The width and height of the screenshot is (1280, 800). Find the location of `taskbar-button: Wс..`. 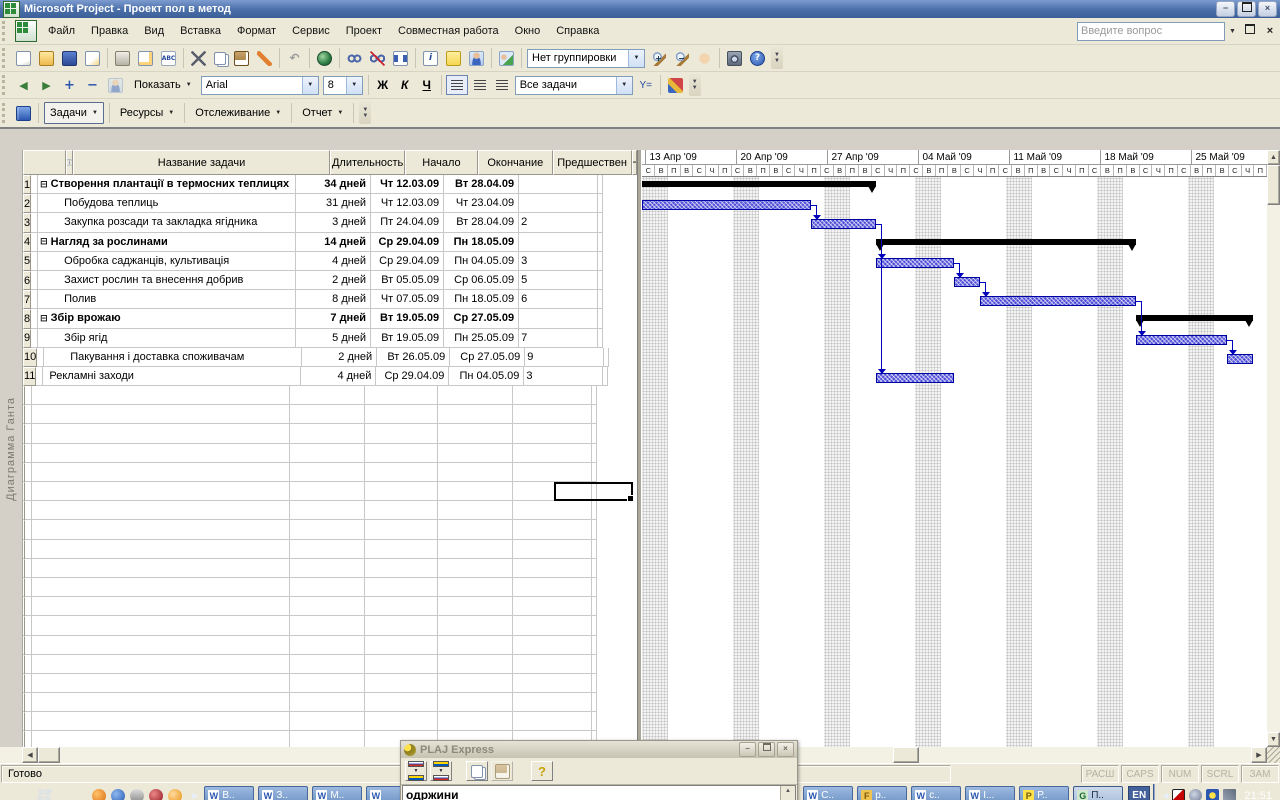

taskbar-button: Wс.. is located at coordinates (936, 793).